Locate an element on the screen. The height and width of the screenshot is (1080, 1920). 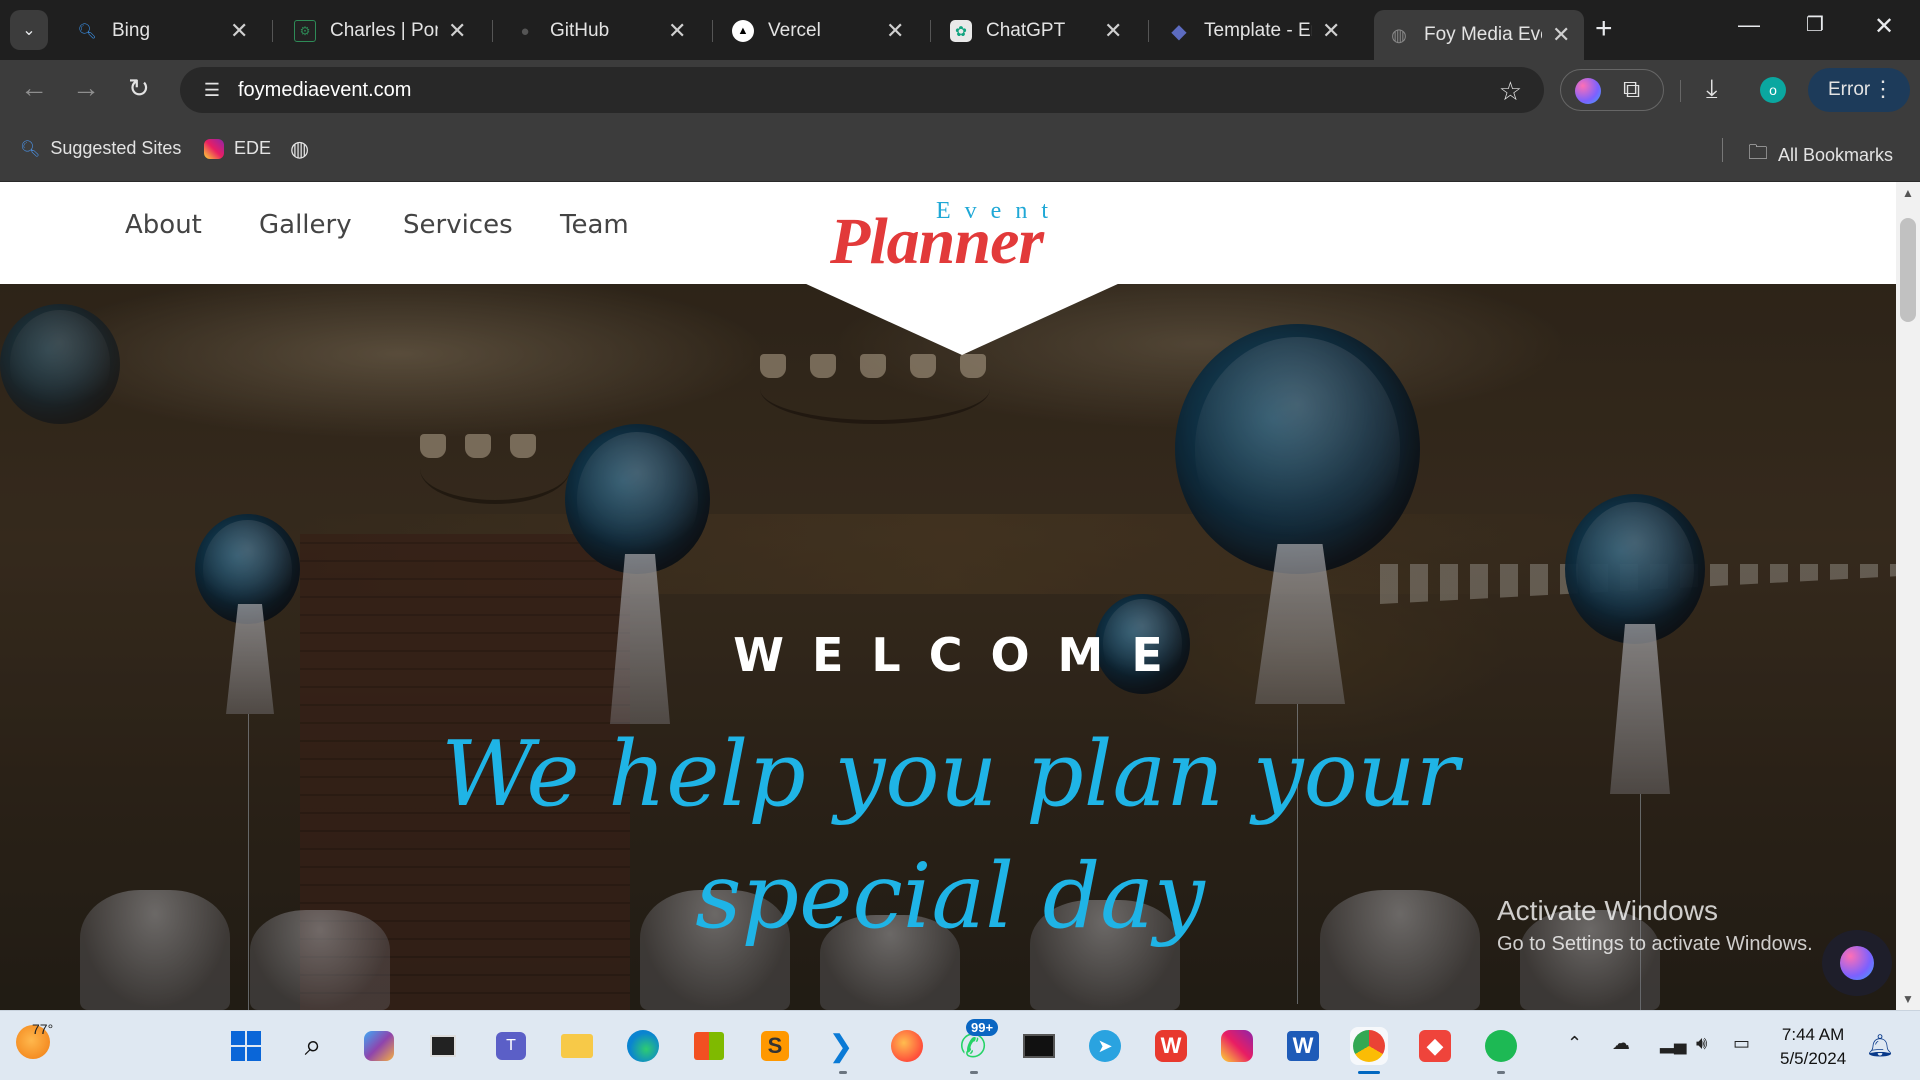
error-menu-button: Error ⋮ is located at coordinates (1859, 90).